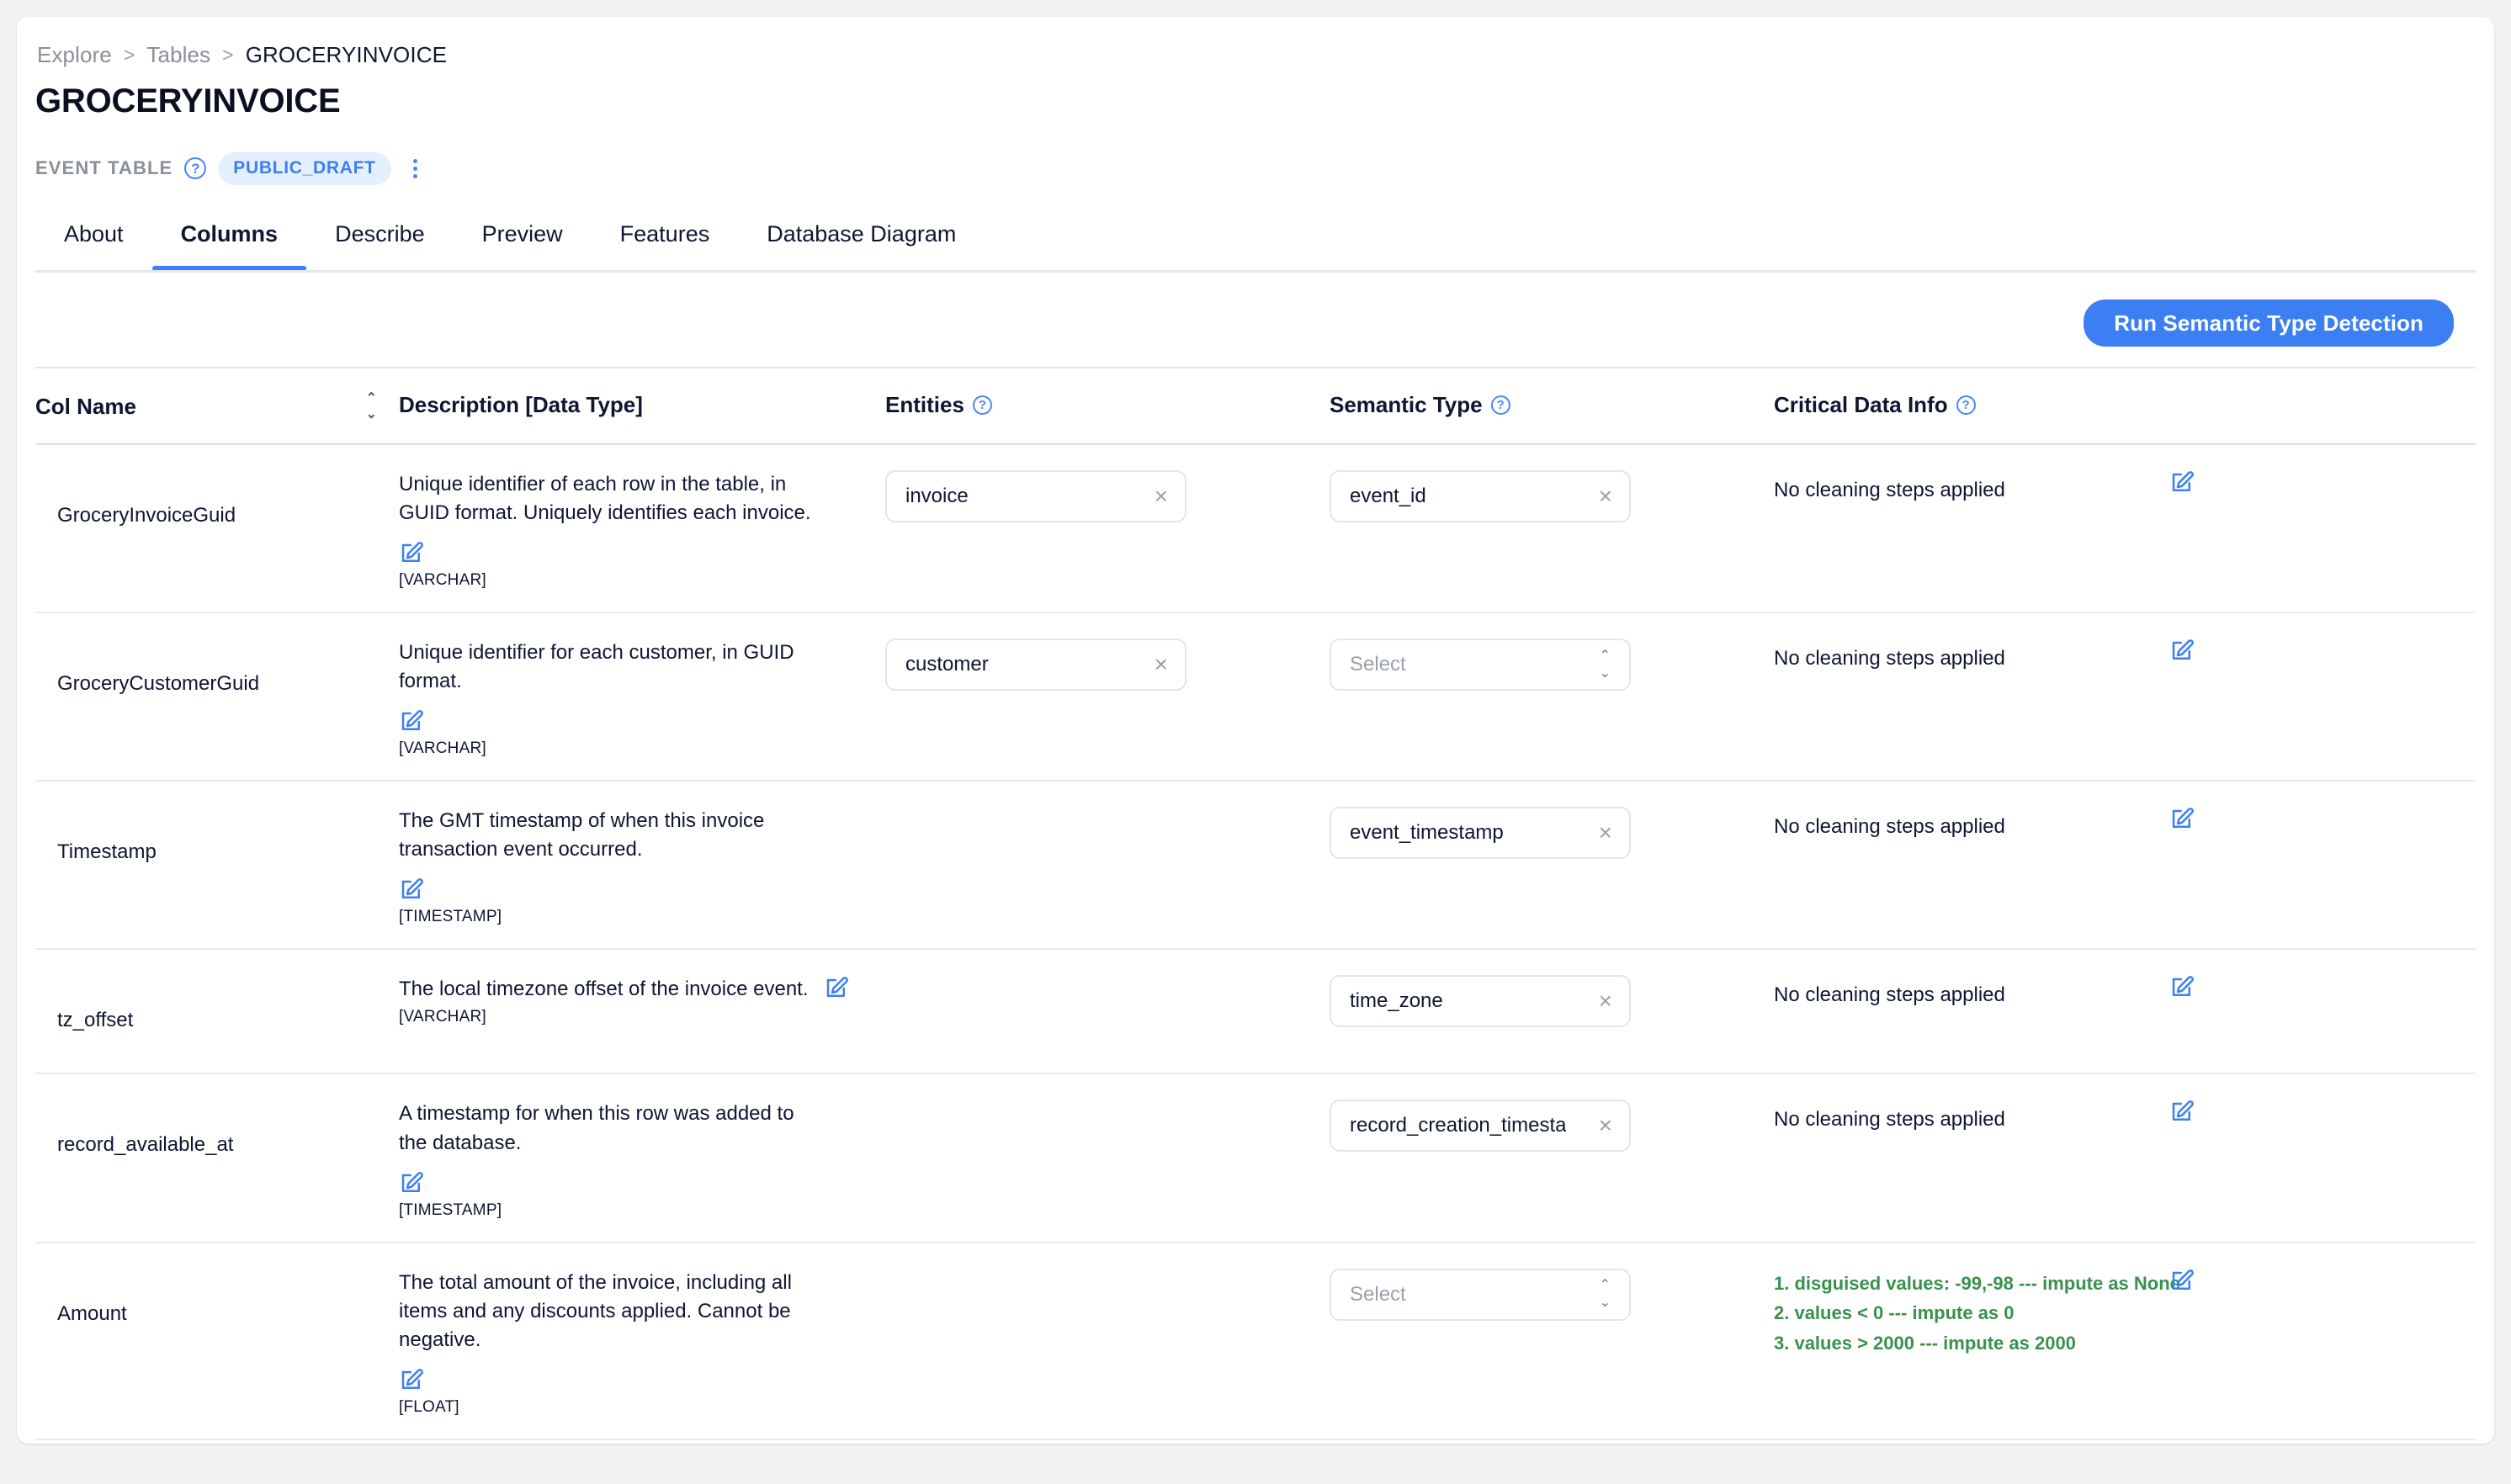  I want to click on entity-pill: invoice ×, so click(1035, 496).